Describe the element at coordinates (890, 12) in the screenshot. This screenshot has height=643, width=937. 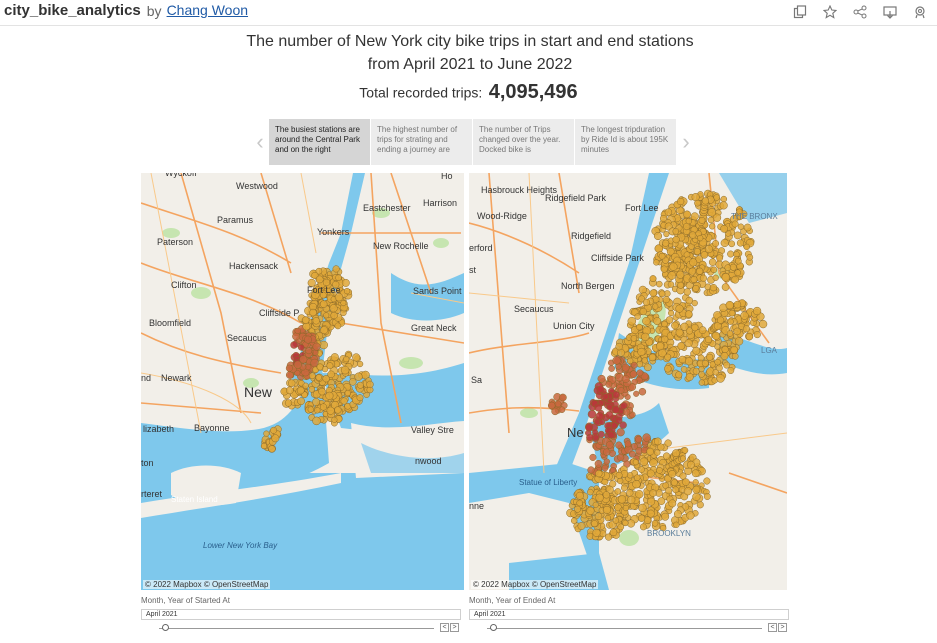
I see `download-icon` at that location.